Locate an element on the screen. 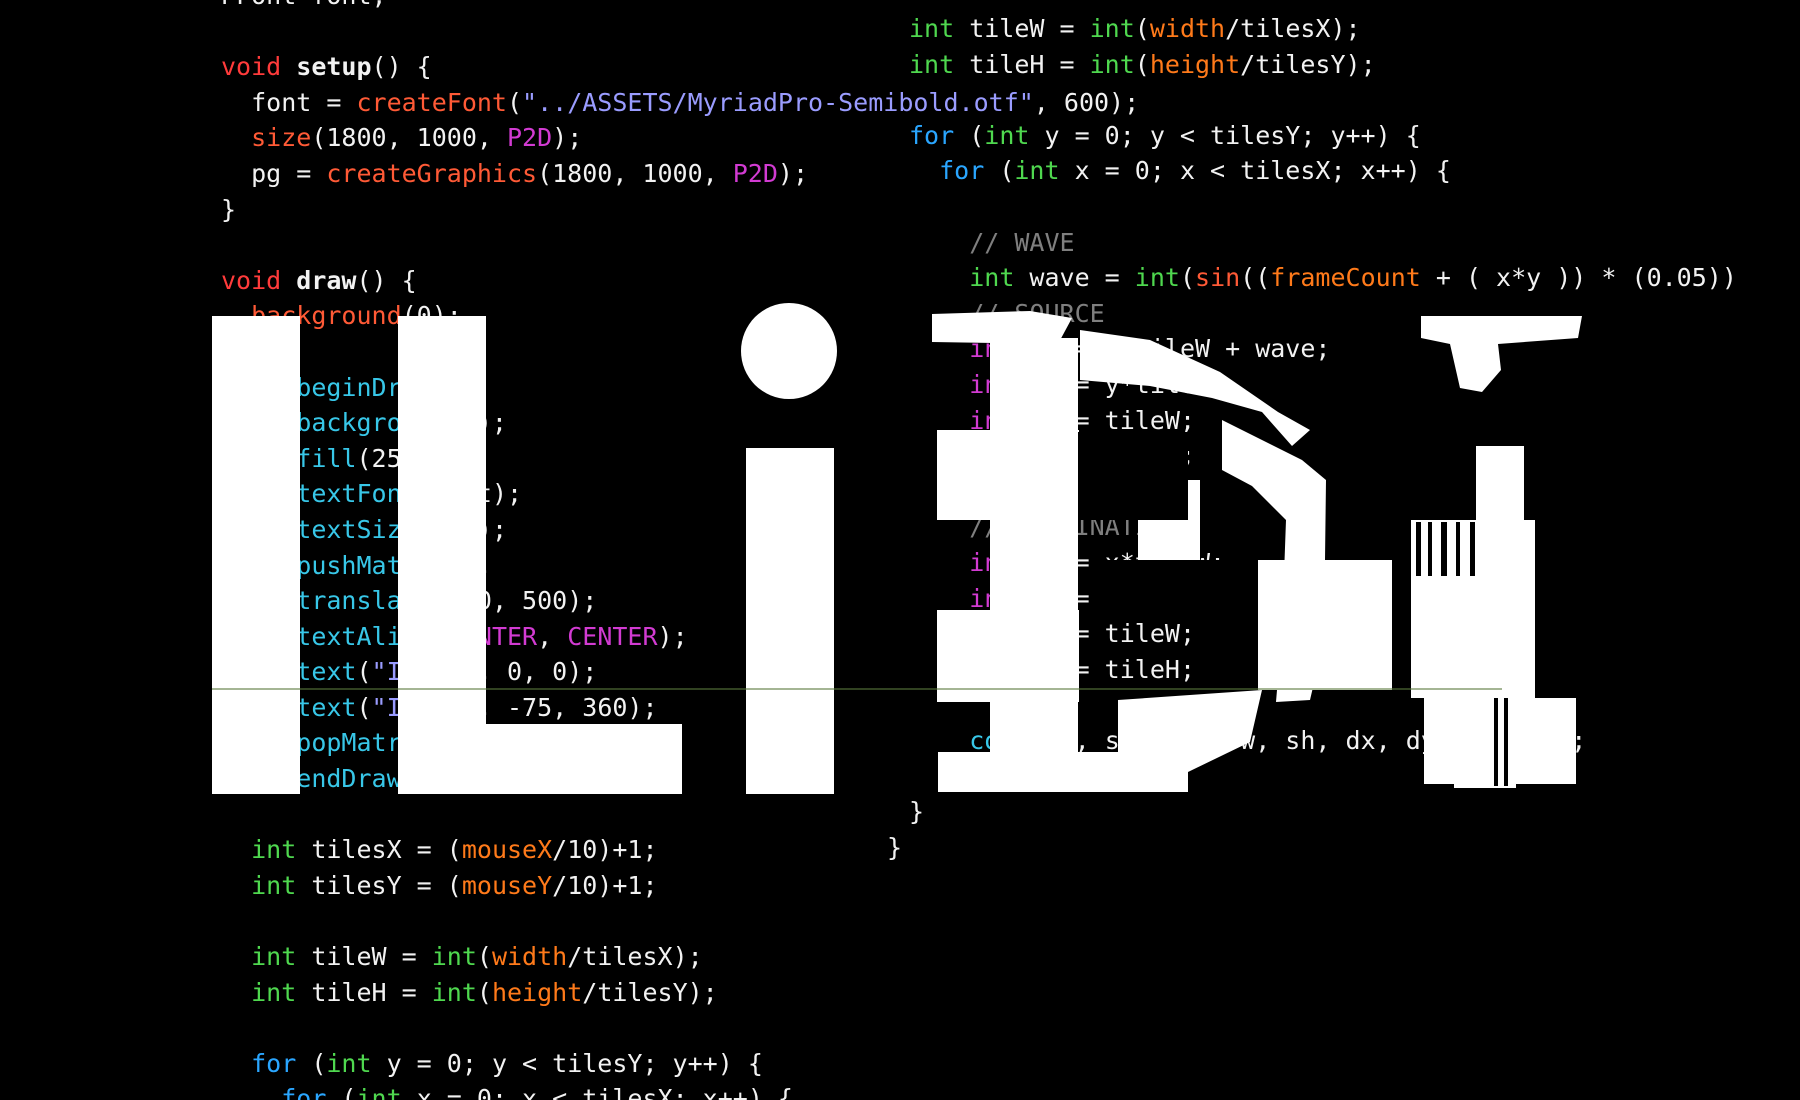  code-token: sw = tileW; is located at coordinates (1104, 420).